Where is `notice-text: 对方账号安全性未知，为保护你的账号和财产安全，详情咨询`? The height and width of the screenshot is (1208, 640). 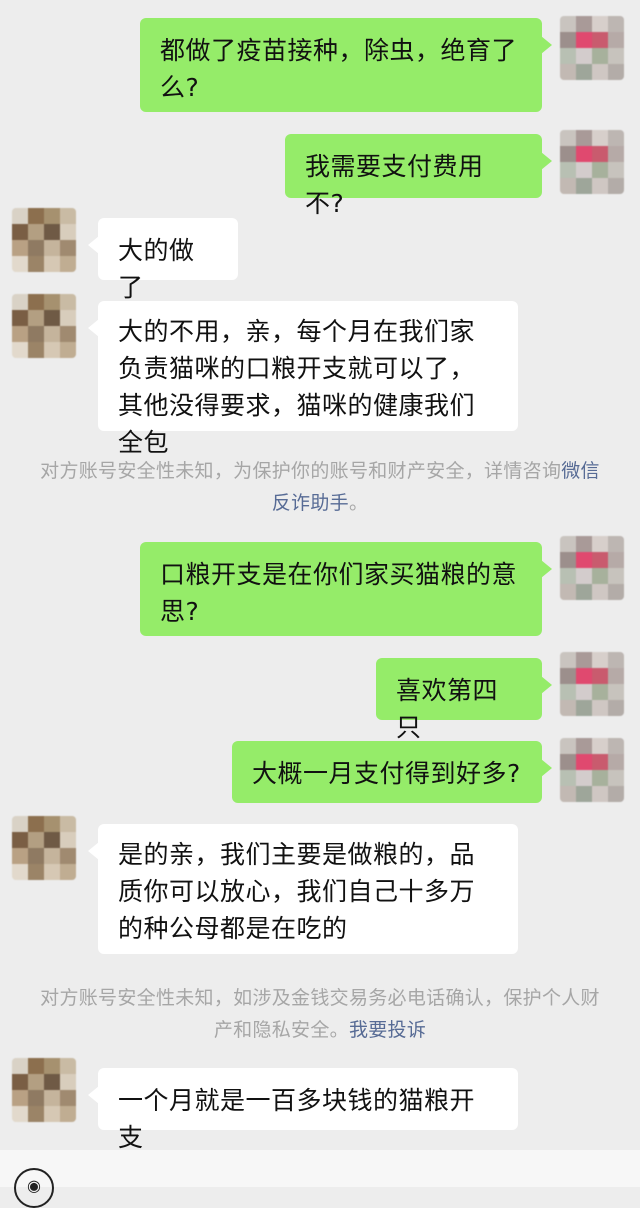 notice-text: 对方账号安全性未知，为保护你的账号和财产安全，详情咨询 is located at coordinates (301, 471).